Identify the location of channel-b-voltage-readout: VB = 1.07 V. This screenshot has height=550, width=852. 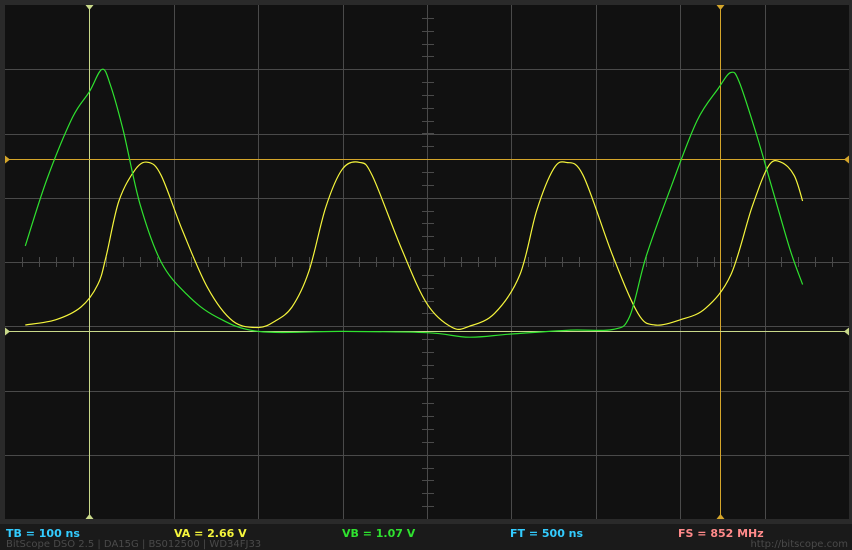
(379, 533).